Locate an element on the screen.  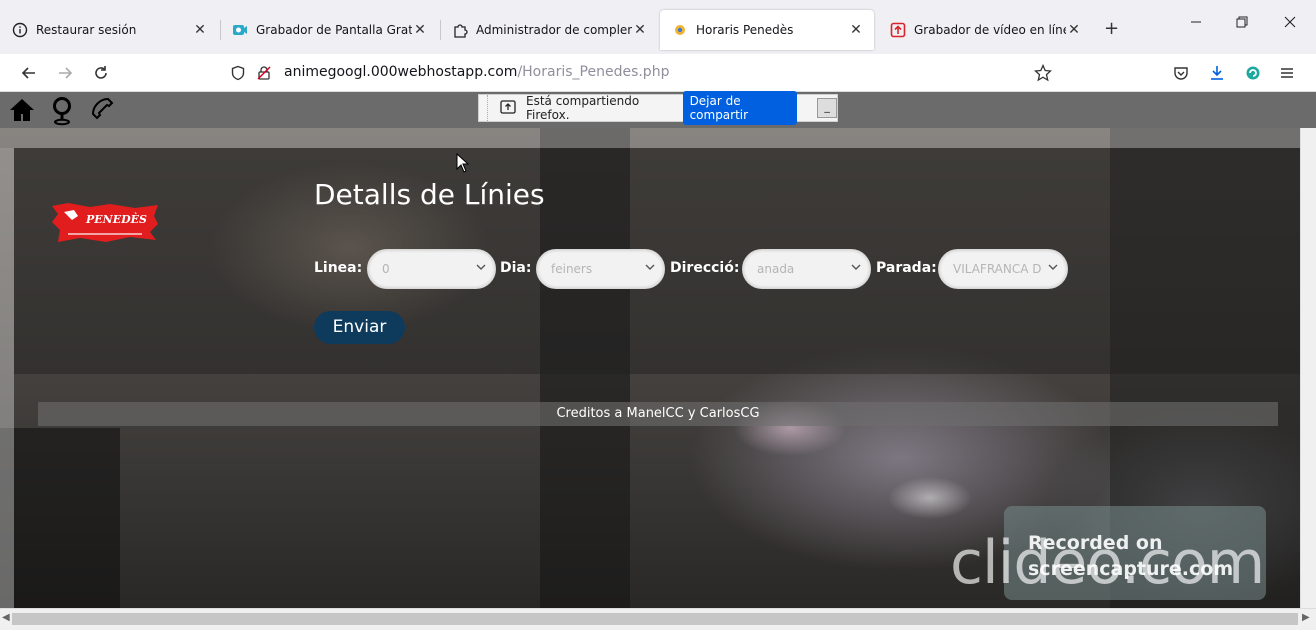
restore-button is located at coordinates (1242, 24).